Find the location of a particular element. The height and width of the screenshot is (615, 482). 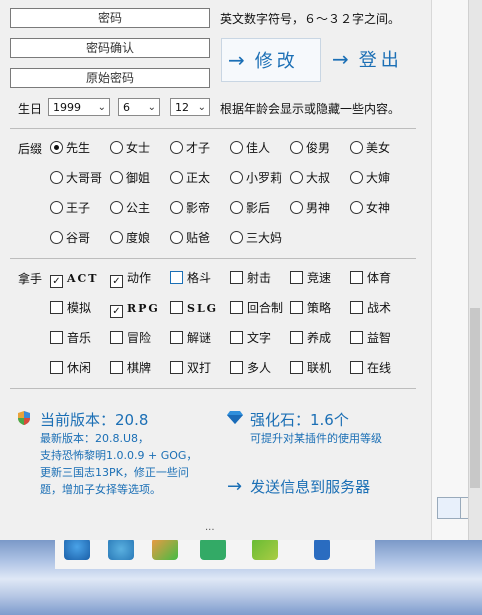

skill-option: 双打 is located at coordinates (190, 368).